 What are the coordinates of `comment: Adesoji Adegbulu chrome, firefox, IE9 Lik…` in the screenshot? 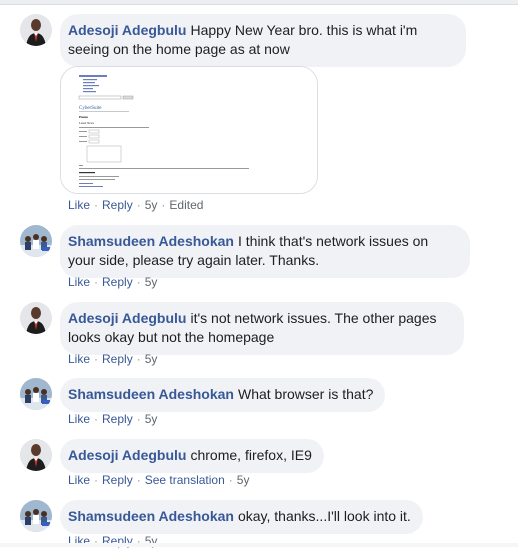 It's located at (265, 465).